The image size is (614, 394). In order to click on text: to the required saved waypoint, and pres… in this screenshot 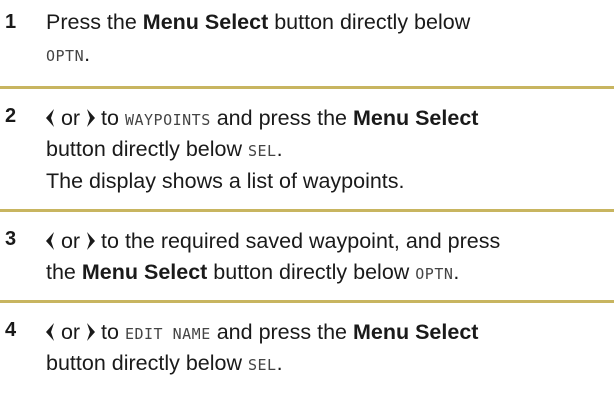, I will do `click(298, 241)`.